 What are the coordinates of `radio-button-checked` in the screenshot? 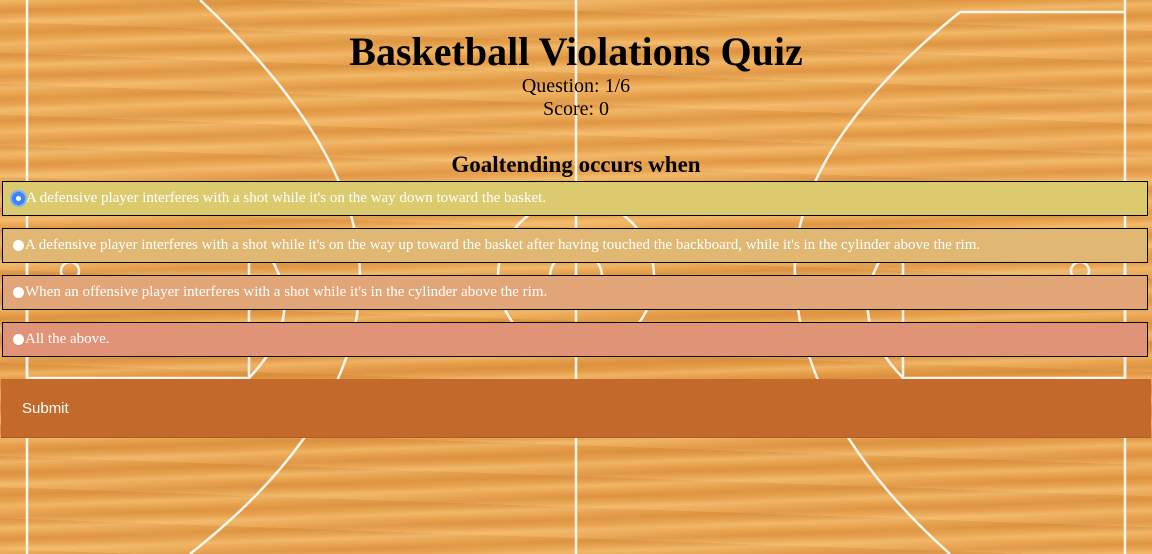 It's located at (18, 198).